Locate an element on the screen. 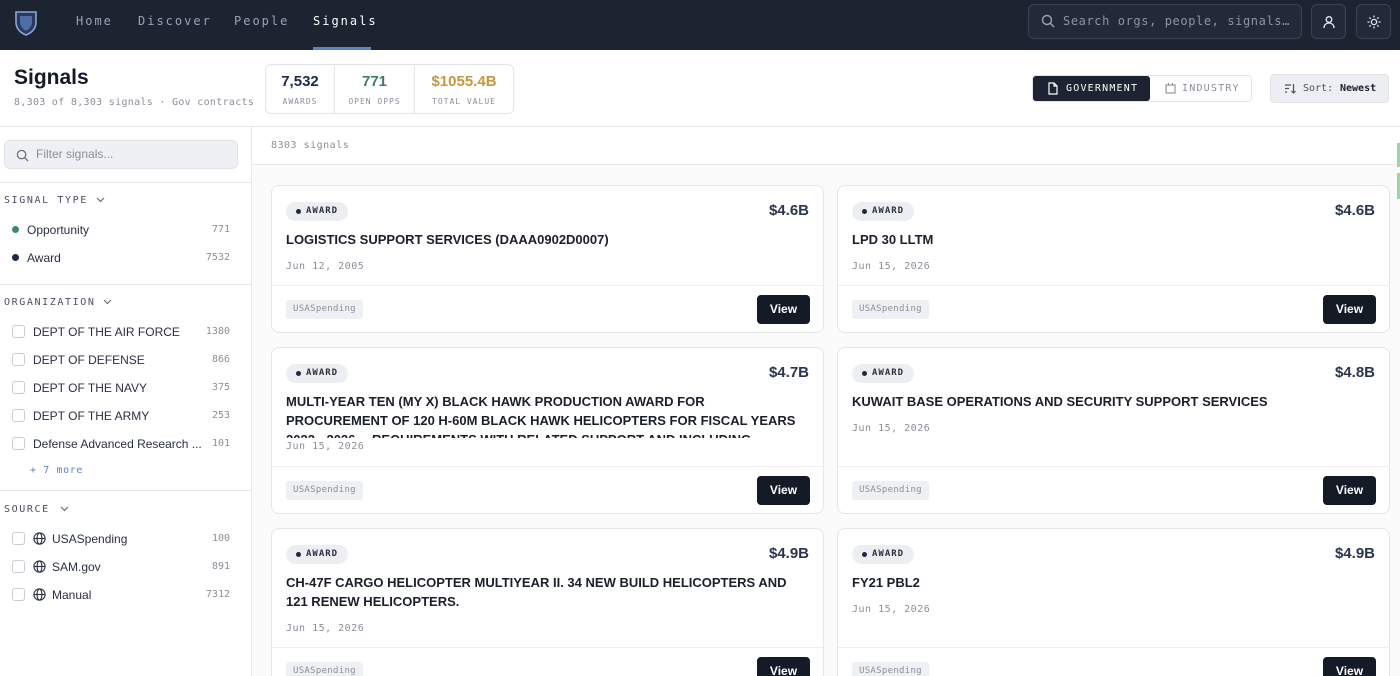 The width and height of the screenshot is (1400, 676). source-filter-item: USASpending 100 is located at coordinates (120, 539).